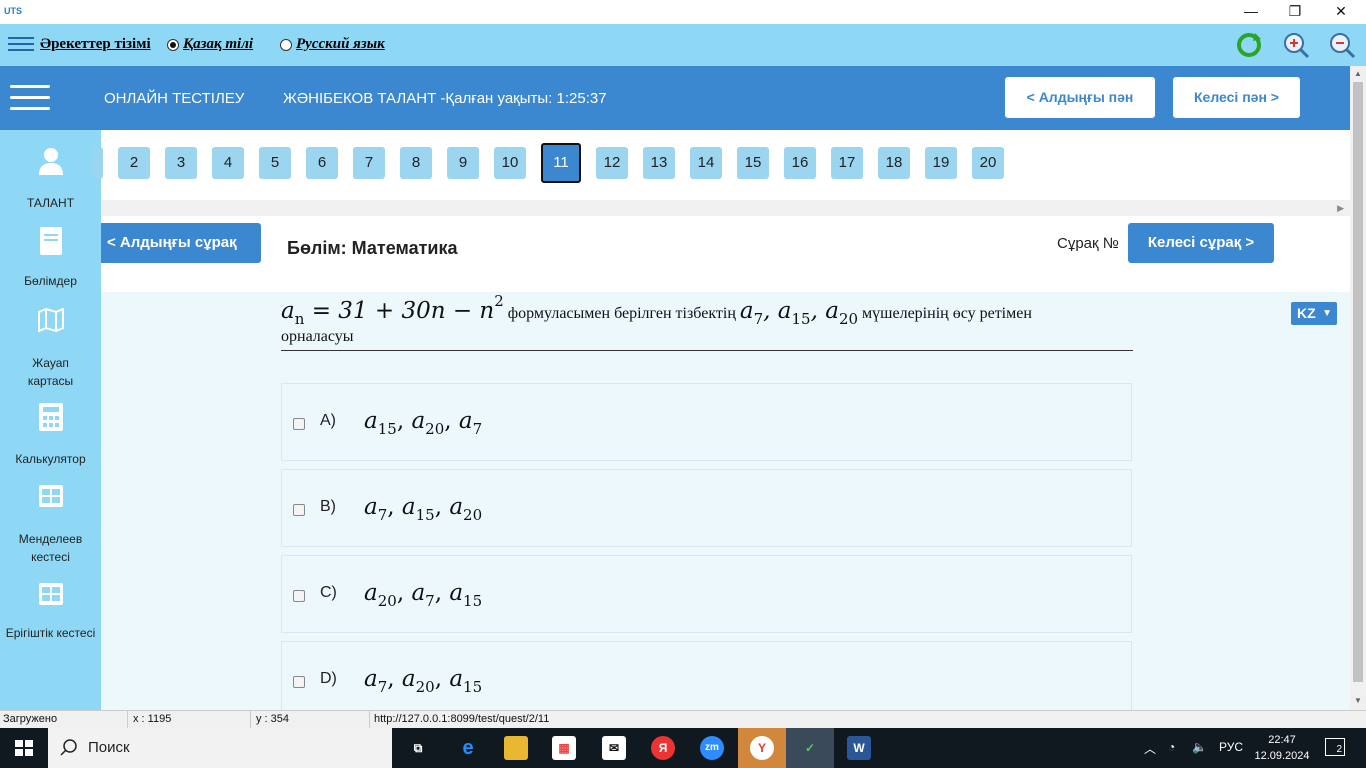 This screenshot has width=1366, height=768. I want to click on scroll-right-icon: ▶, so click(1340, 208).